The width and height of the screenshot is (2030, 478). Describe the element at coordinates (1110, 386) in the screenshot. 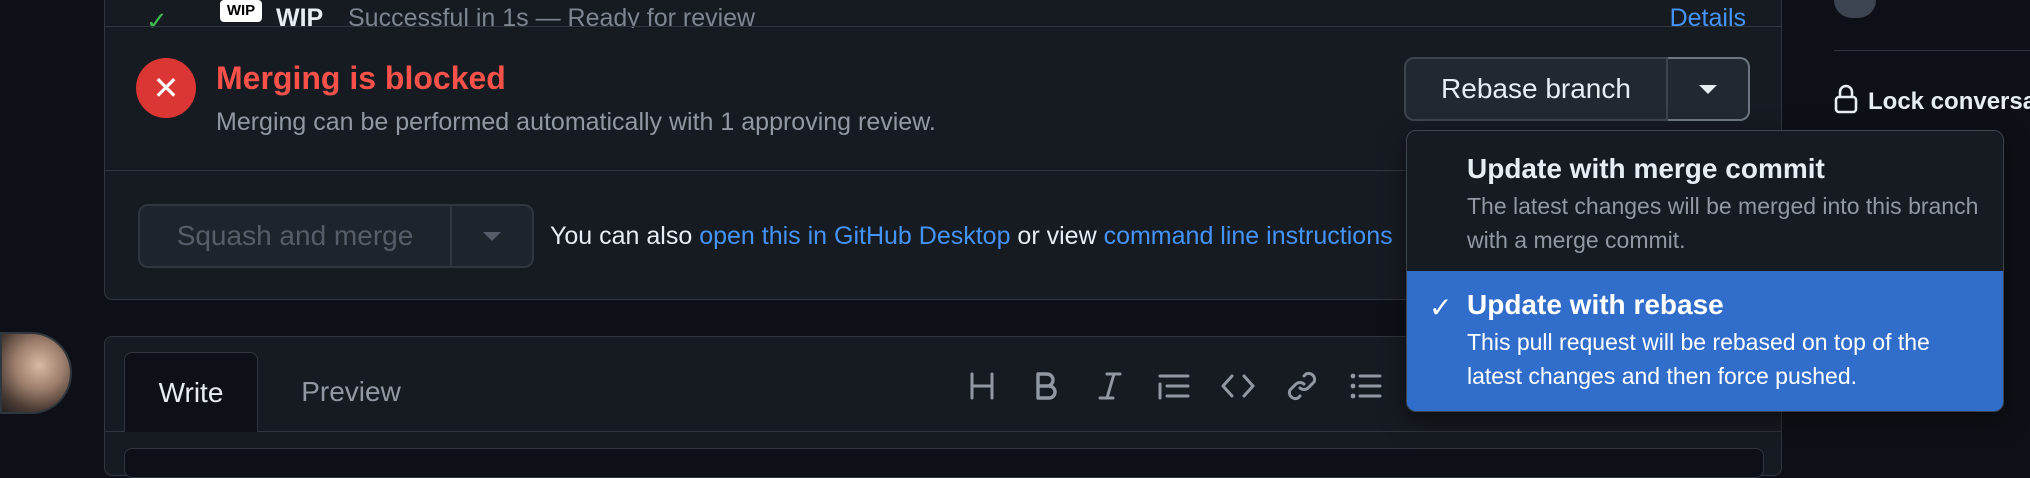

I see `italic-icon` at that location.